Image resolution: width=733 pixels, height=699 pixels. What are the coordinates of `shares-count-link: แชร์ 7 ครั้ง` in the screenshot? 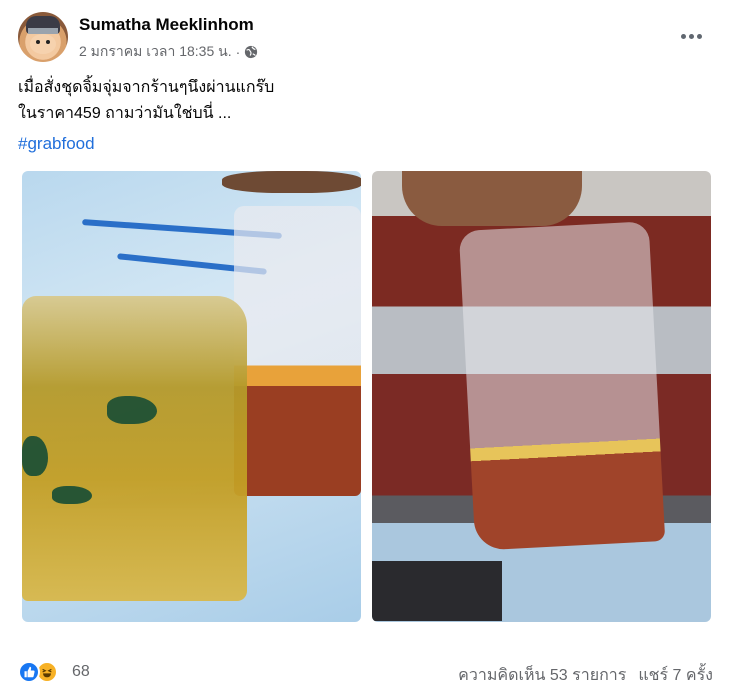 It's located at (675, 675).